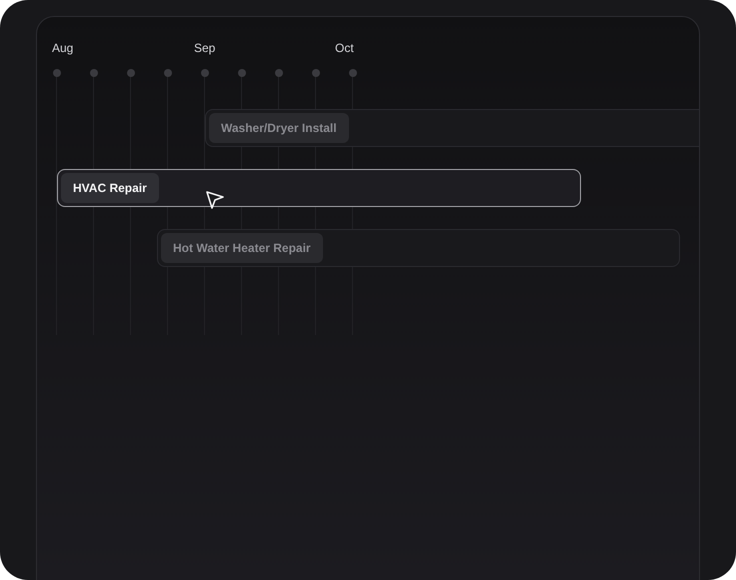 The height and width of the screenshot is (580, 736). What do you see at coordinates (279, 128) in the screenshot?
I see `task-label: Washer/Dryer Install` at bounding box center [279, 128].